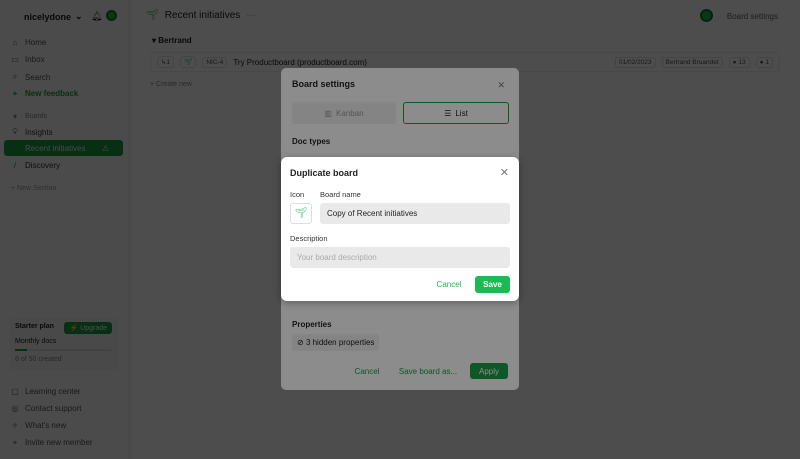 The image size is (800, 459). What do you see at coordinates (297, 194) in the screenshot?
I see `icon-label: Icon` at bounding box center [297, 194].